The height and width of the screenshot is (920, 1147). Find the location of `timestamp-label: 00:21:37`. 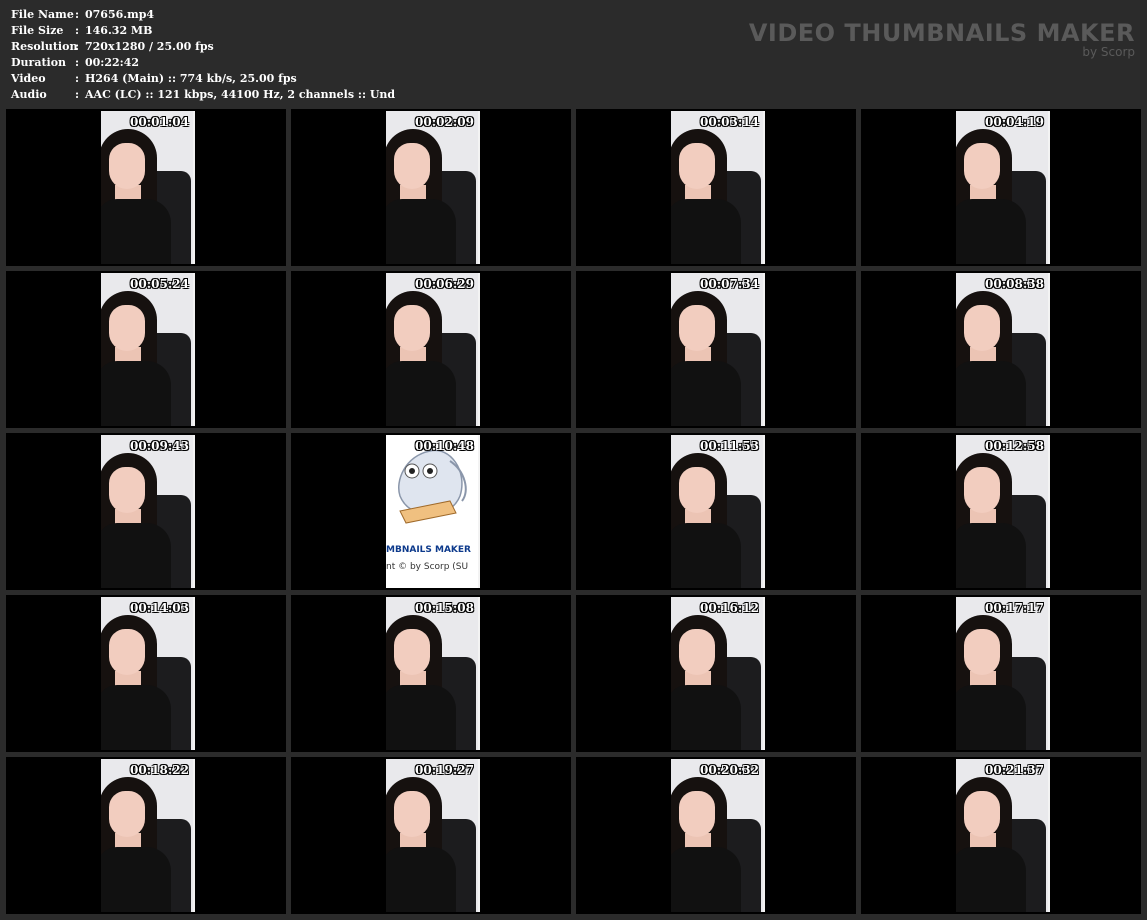

timestamp-label: 00:21:37 is located at coordinates (1014, 770).